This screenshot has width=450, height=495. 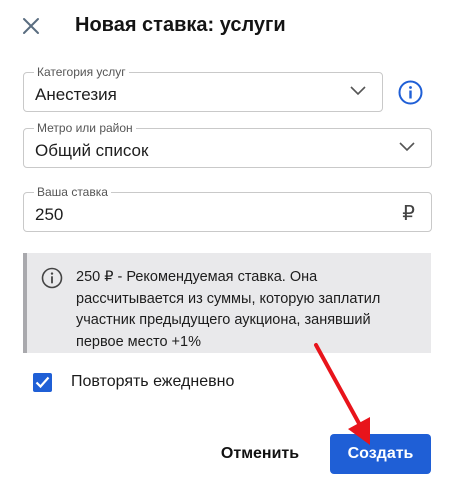 I want to click on repeat-label: Повторять ежедневно, so click(x=152, y=382).